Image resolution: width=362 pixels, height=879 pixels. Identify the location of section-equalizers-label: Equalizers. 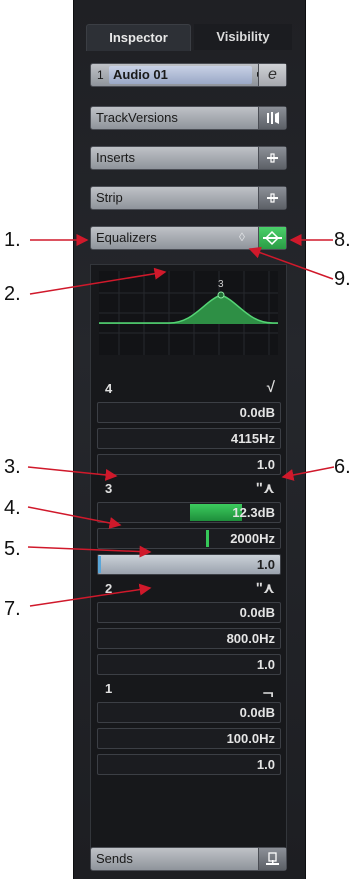
(126, 237).